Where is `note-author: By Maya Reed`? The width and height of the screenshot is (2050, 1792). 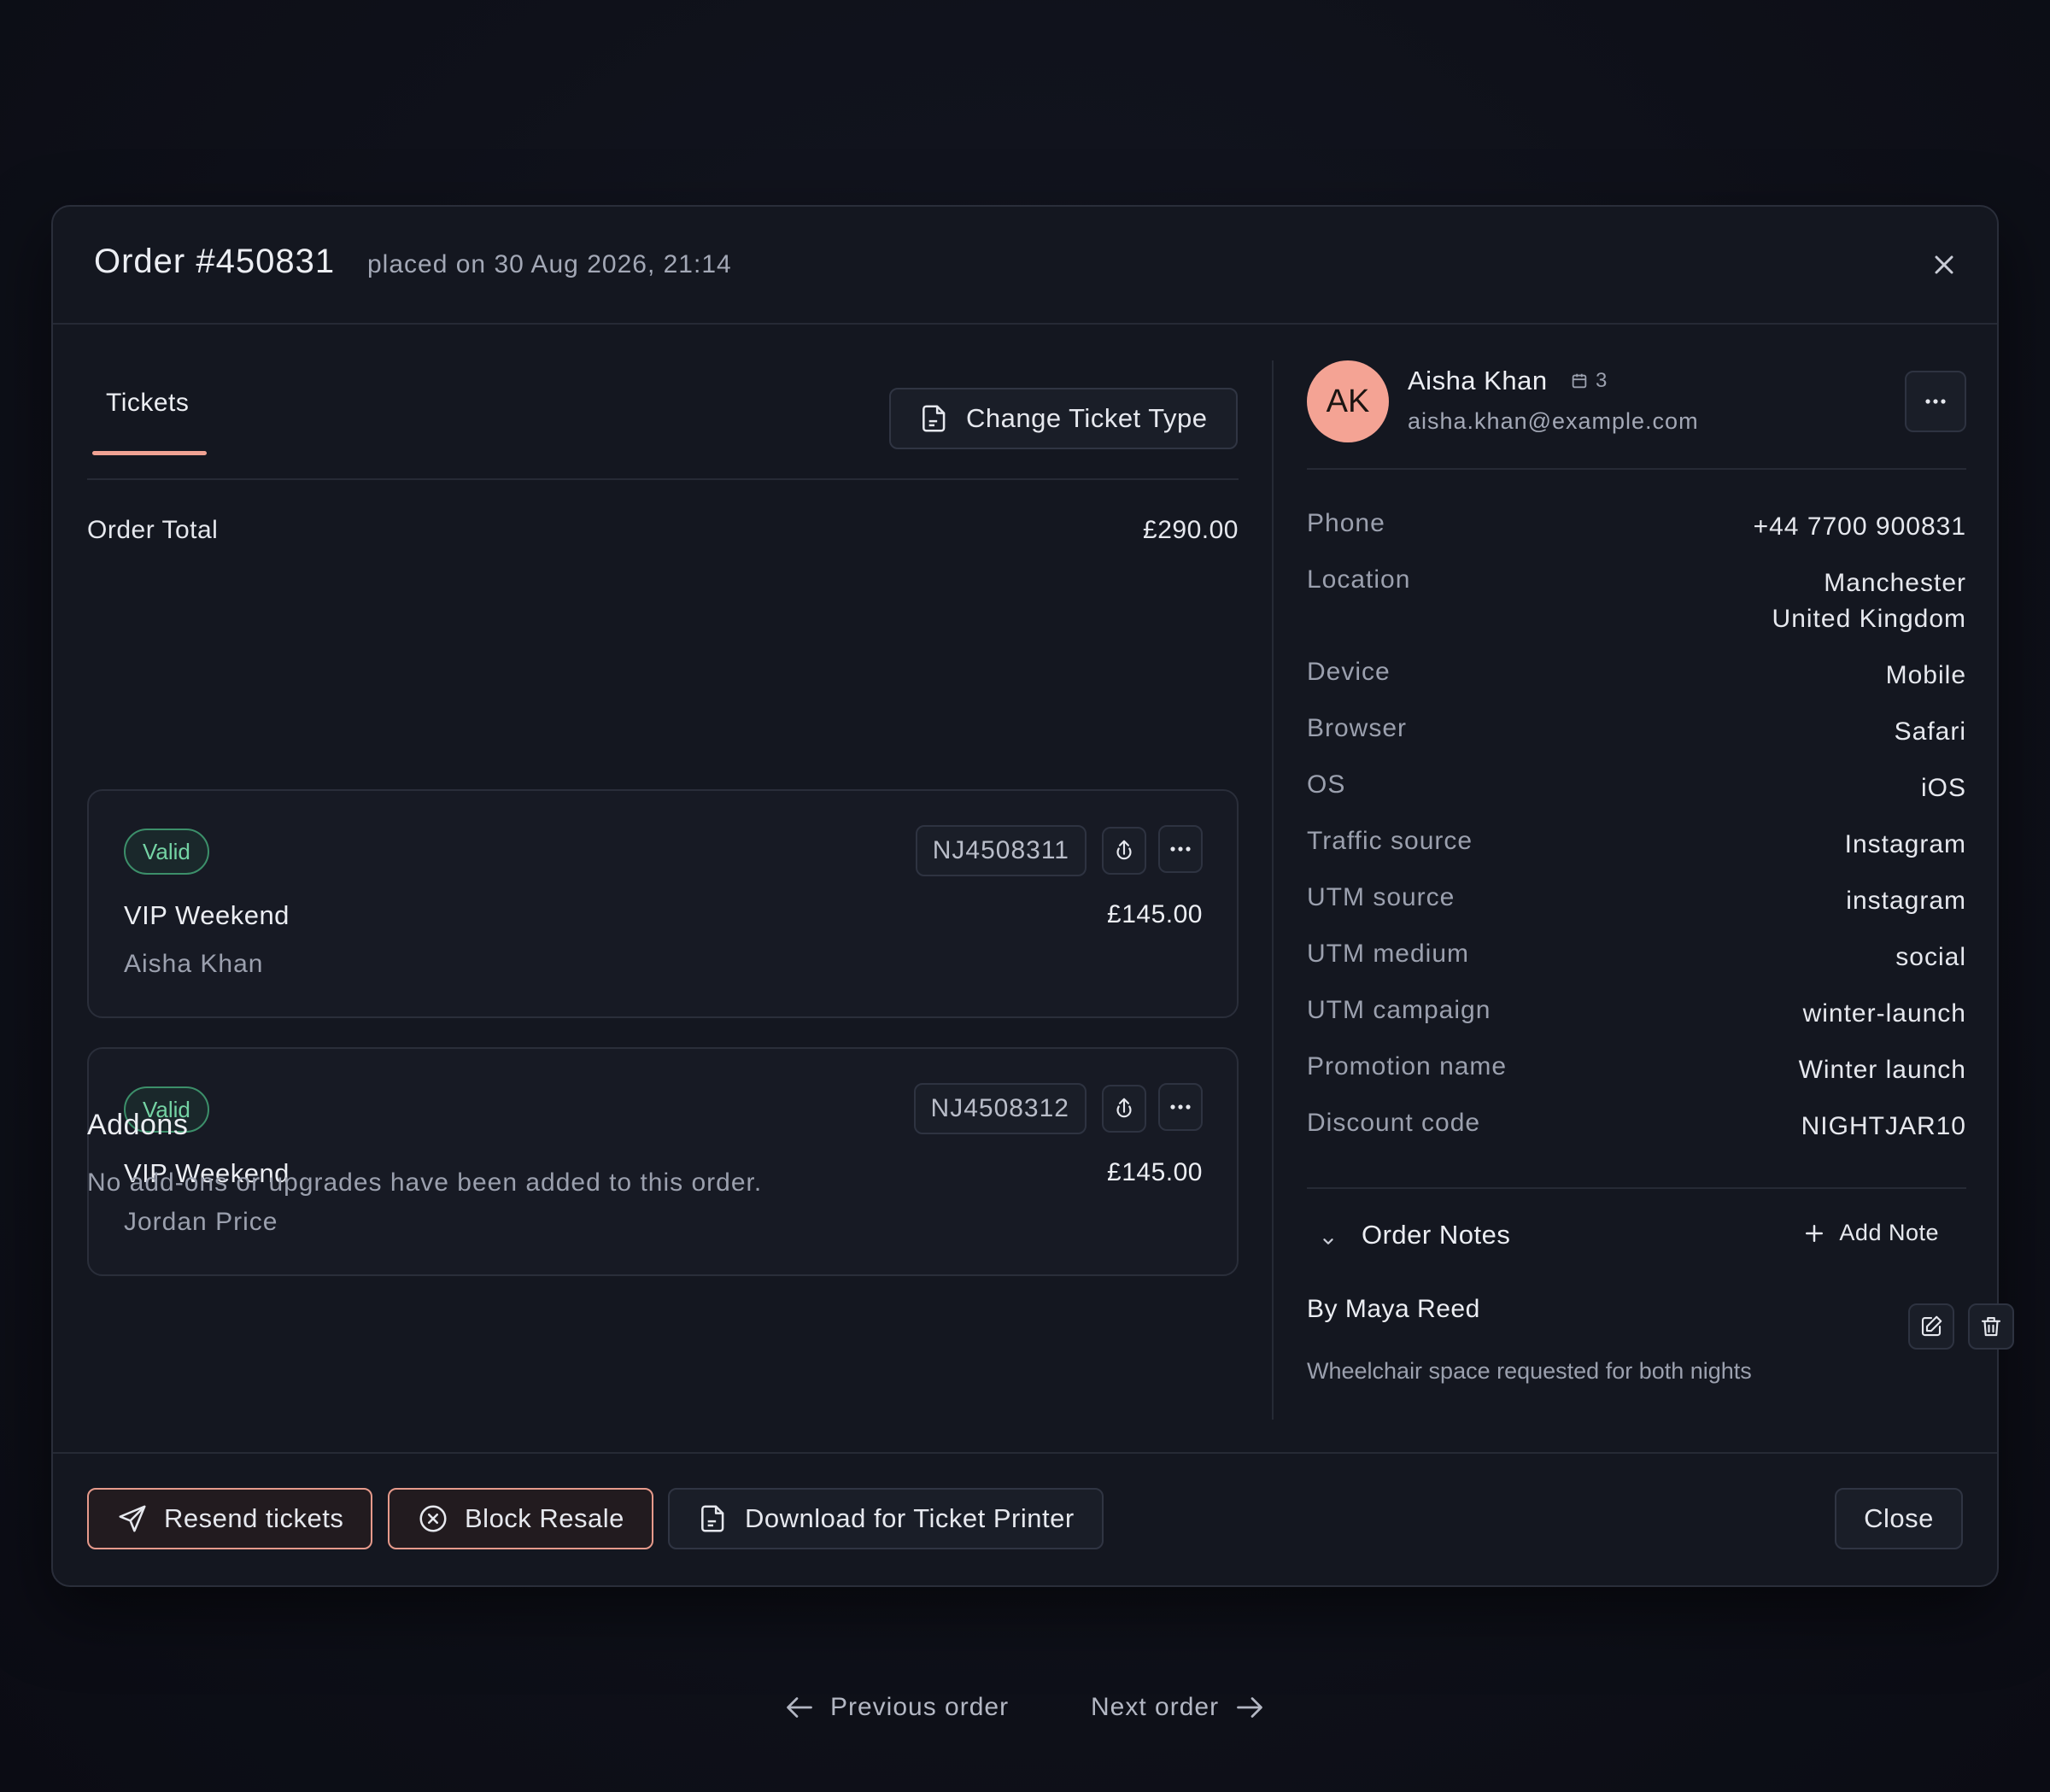 note-author: By Maya Reed is located at coordinates (1393, 1309).